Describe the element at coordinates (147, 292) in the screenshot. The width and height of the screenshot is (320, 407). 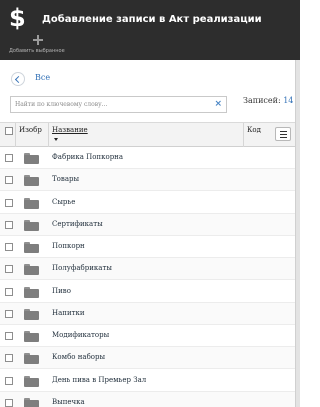
I see `table-row: Пиво` at that location.